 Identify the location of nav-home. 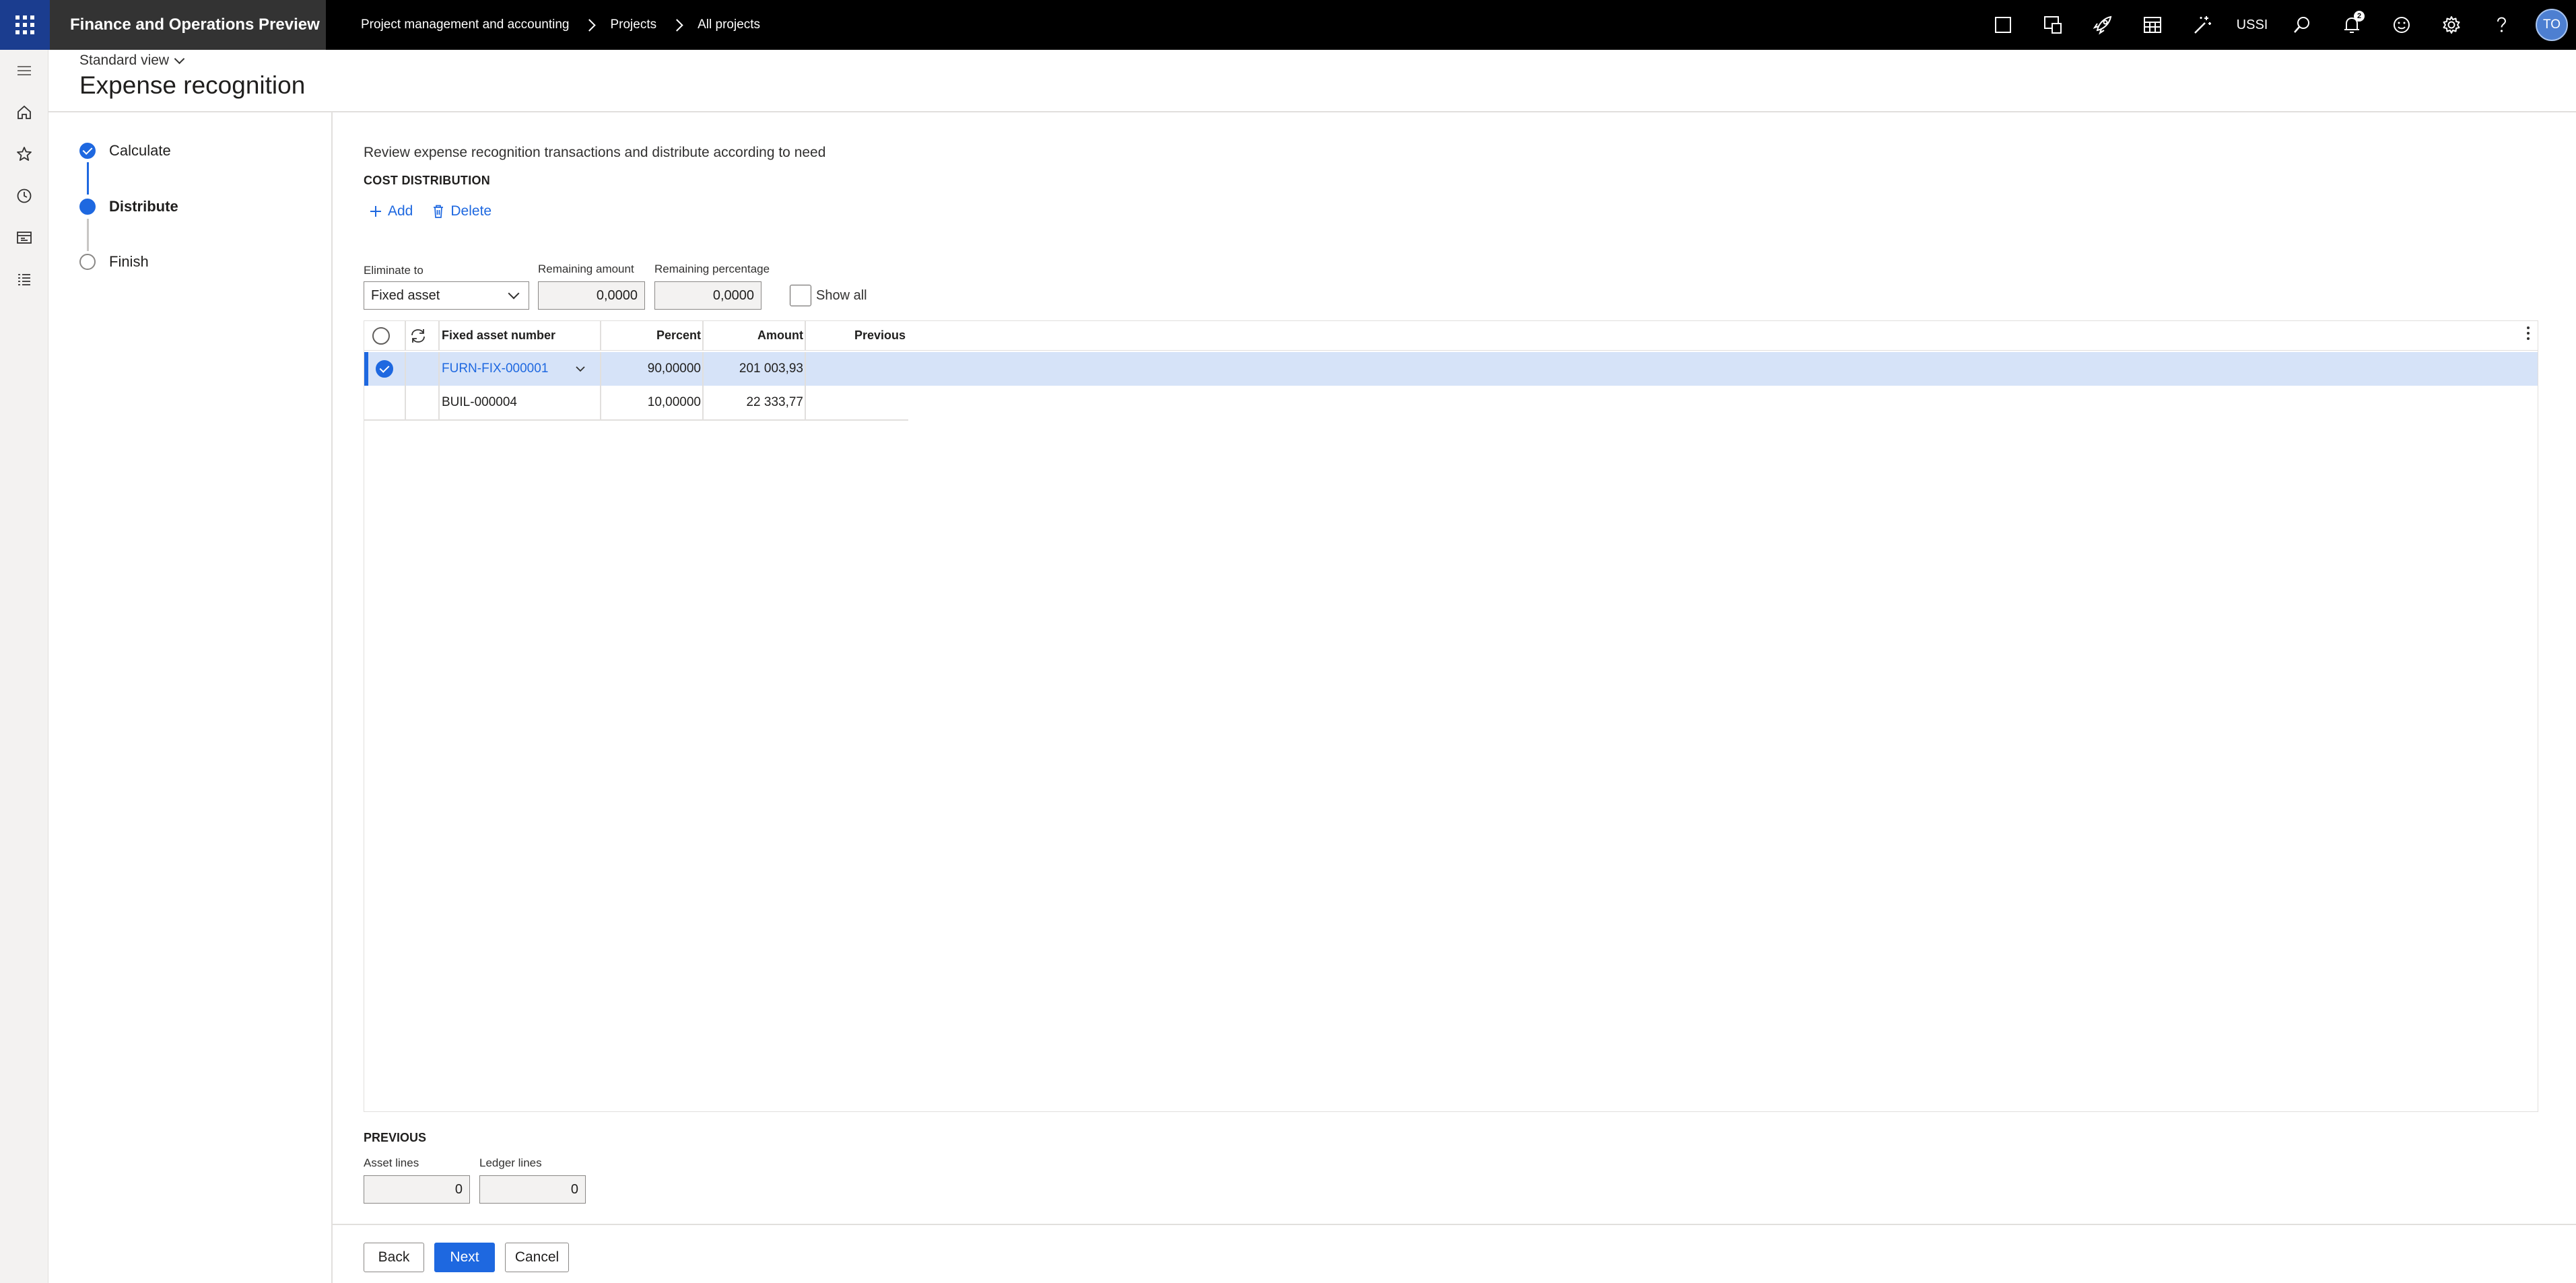
(24, 113).